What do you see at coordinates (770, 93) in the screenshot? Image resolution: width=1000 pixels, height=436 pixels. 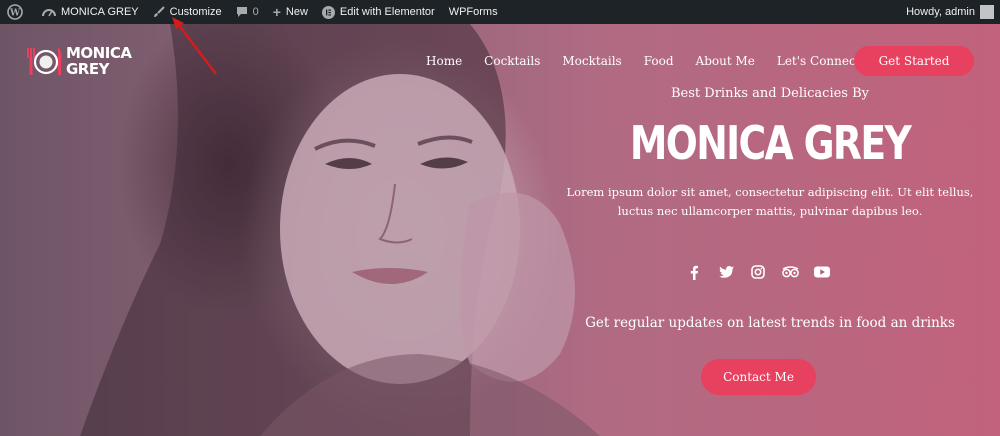 I see `hero-kicker: Best Drinks and Delicacies By` at bounding box center [770, 93].